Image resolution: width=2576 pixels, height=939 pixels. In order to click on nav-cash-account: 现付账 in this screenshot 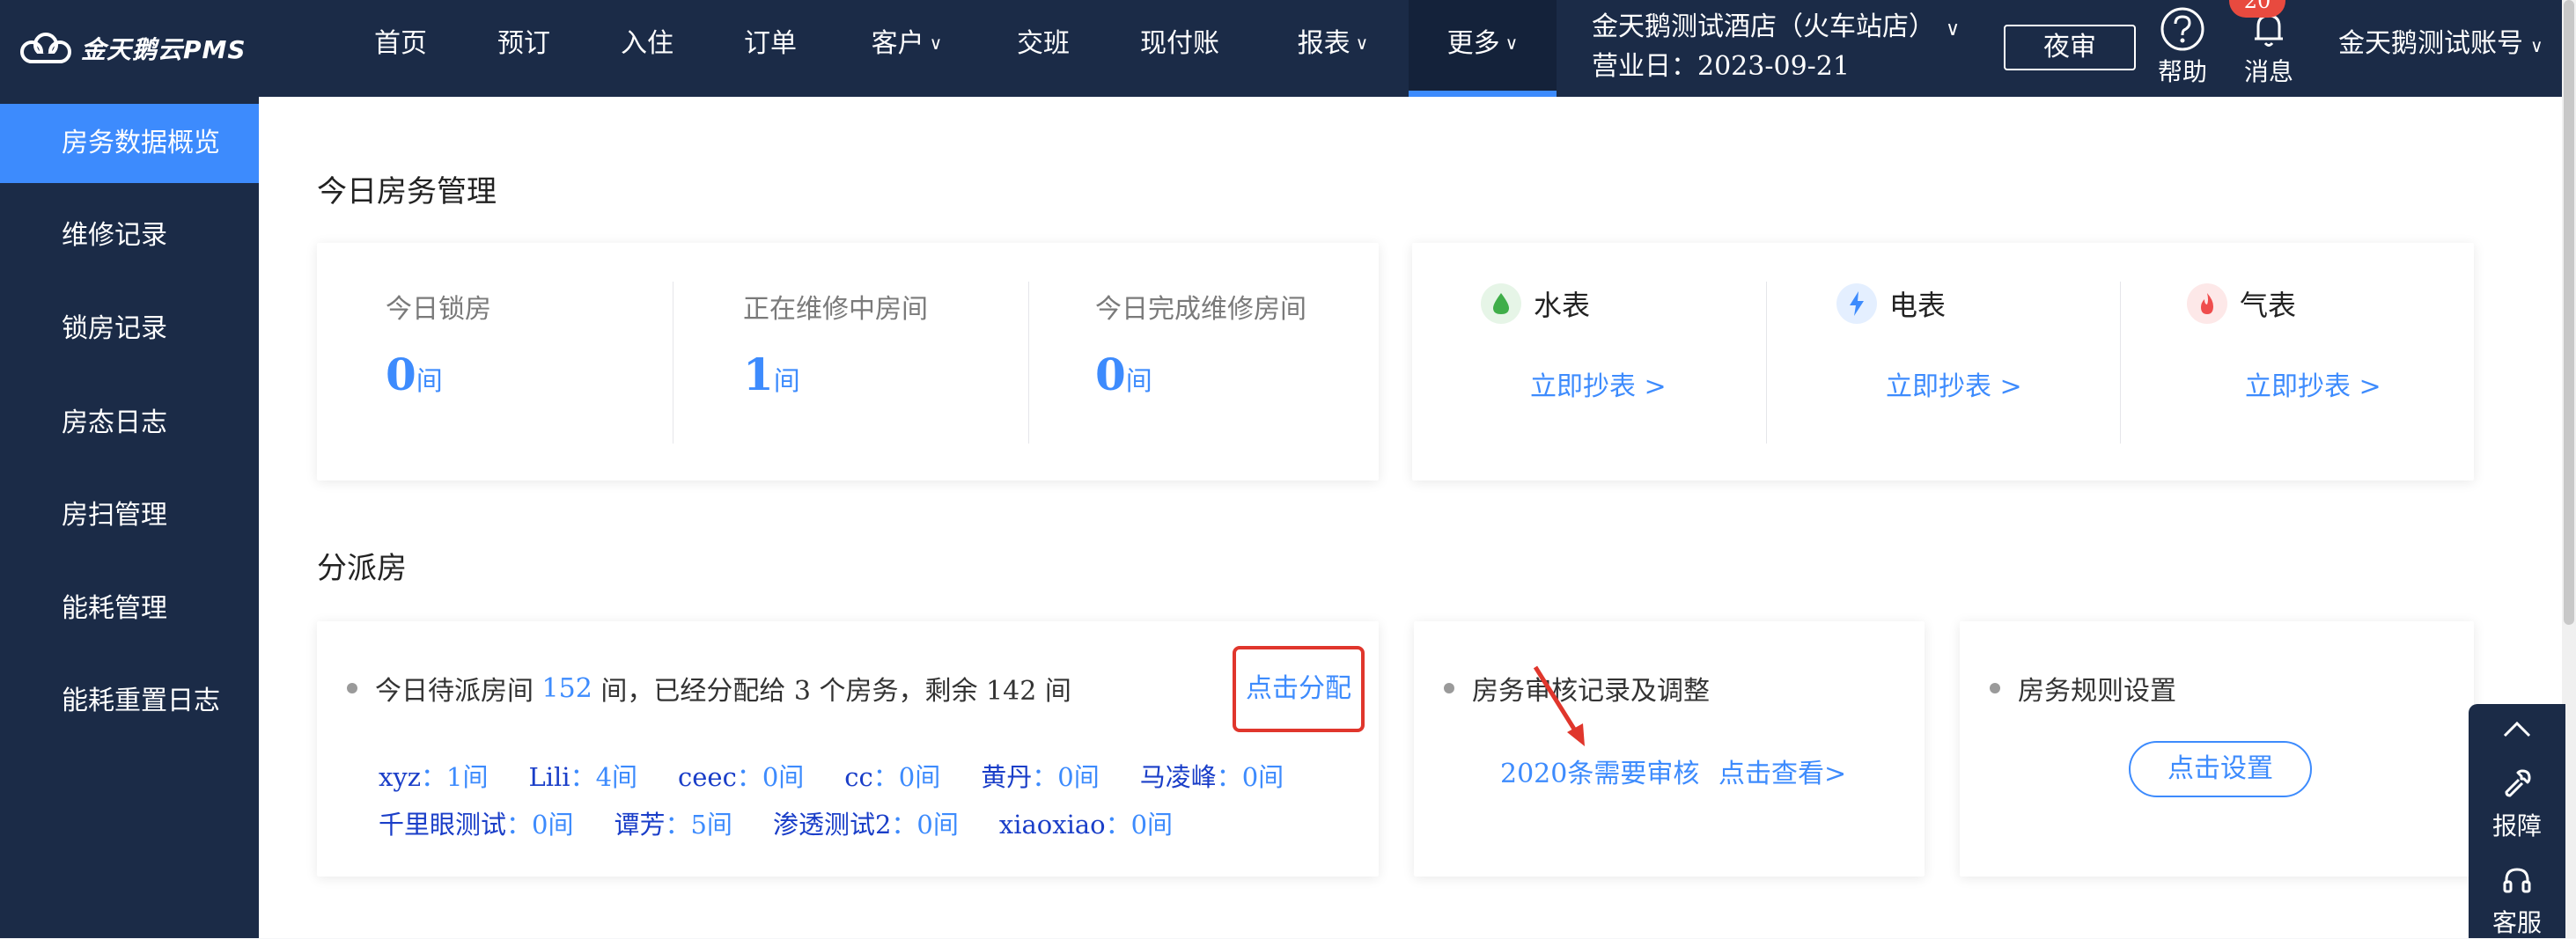, I will do `click(1180, 49)`.